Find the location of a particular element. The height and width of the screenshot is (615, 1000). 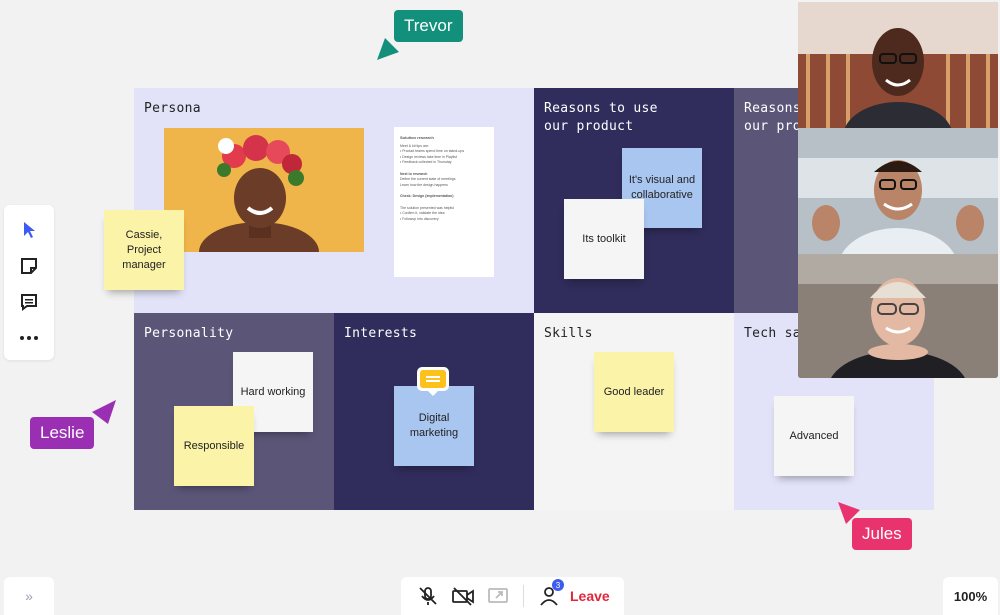

sticky-note: Digital marketing is located at coordinates (434, 426).